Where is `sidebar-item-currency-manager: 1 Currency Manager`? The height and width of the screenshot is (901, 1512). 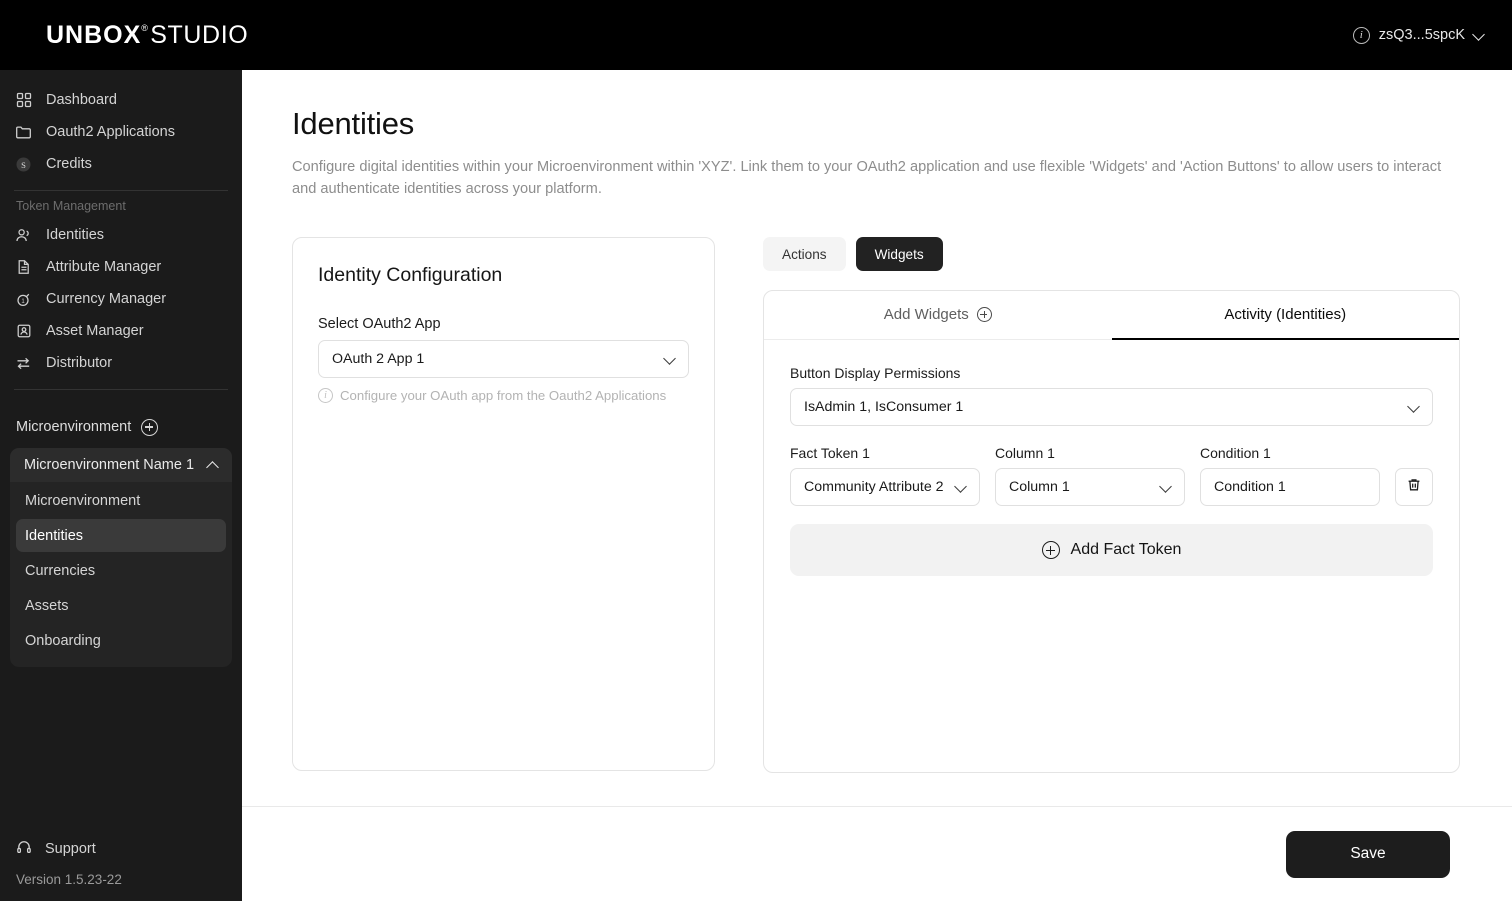
sidebar-item-currency-manager: 1 Currency Manager is located at coordinates (121, 299).